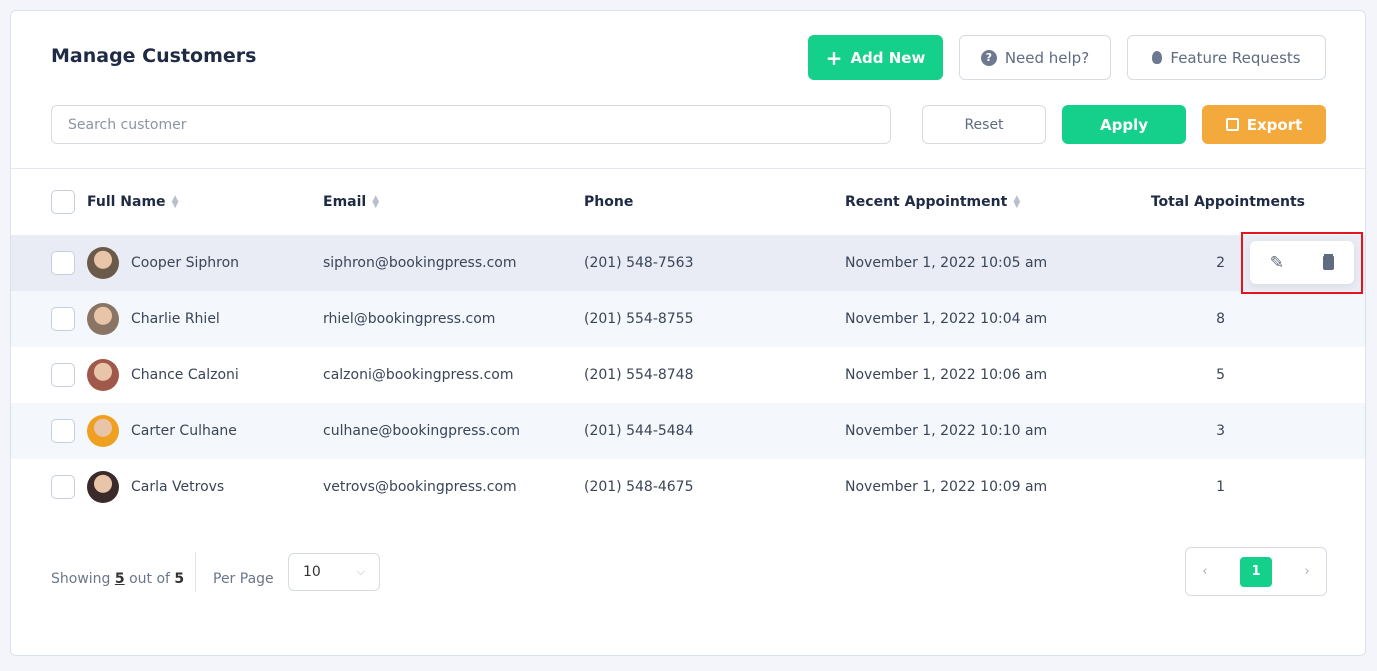 The height and width of the screenshot is (671, 1377). Describe the element at coordinates (932, 202) in the screenshot. I see `column-recent-appointment: Recent Appointment ▲ ▼` at that location.